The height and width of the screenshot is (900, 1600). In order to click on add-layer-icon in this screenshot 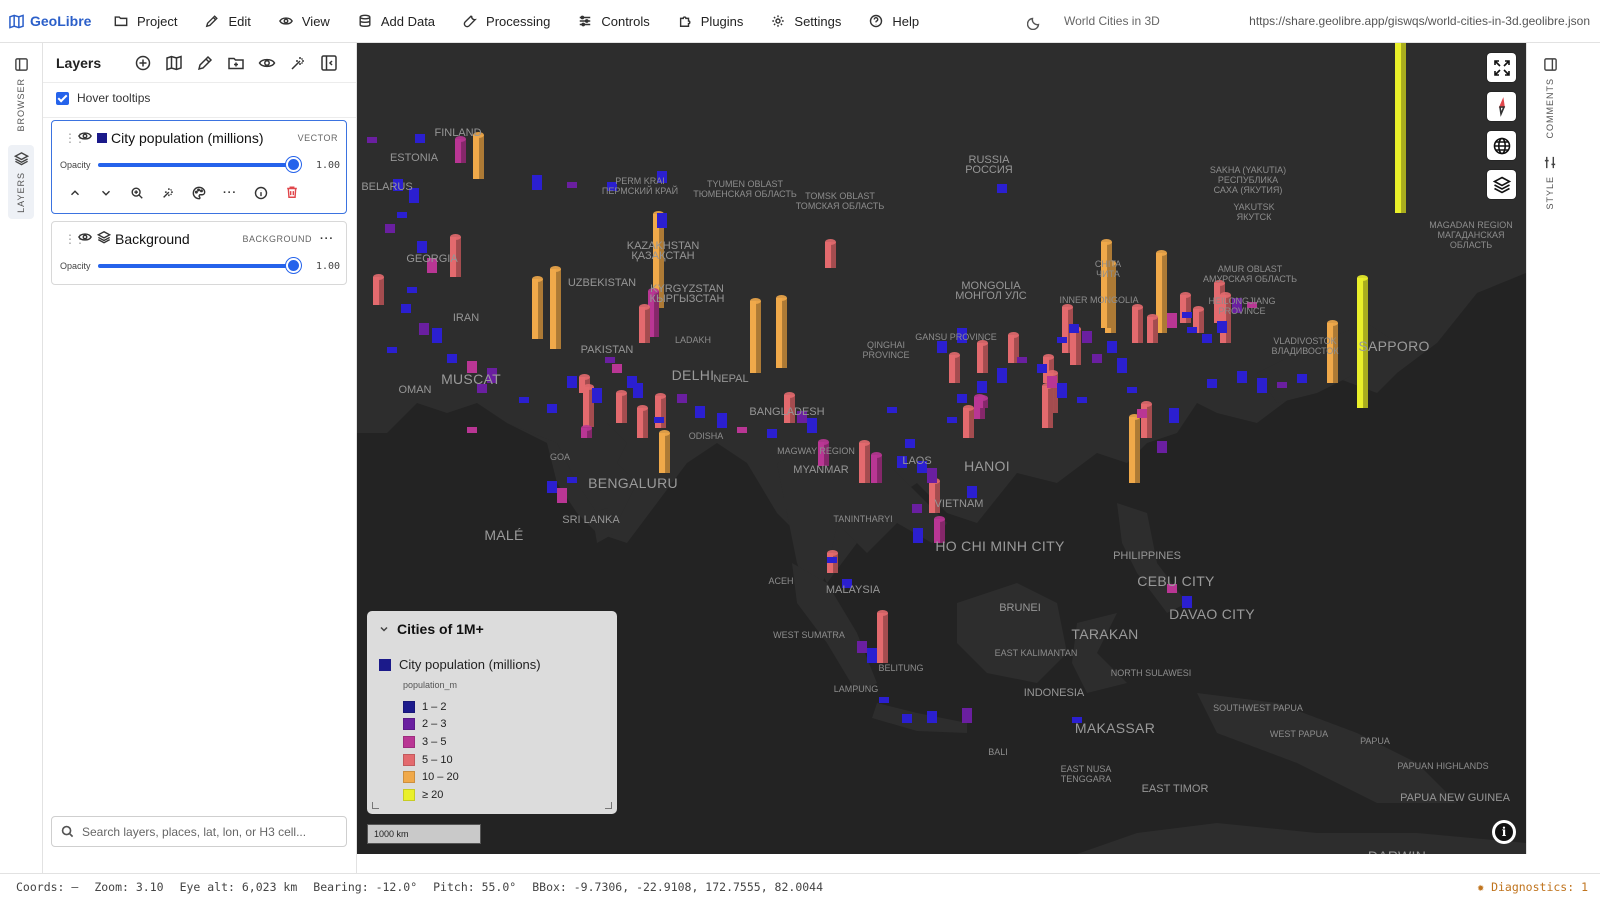, I will do `click(143, 63)`.